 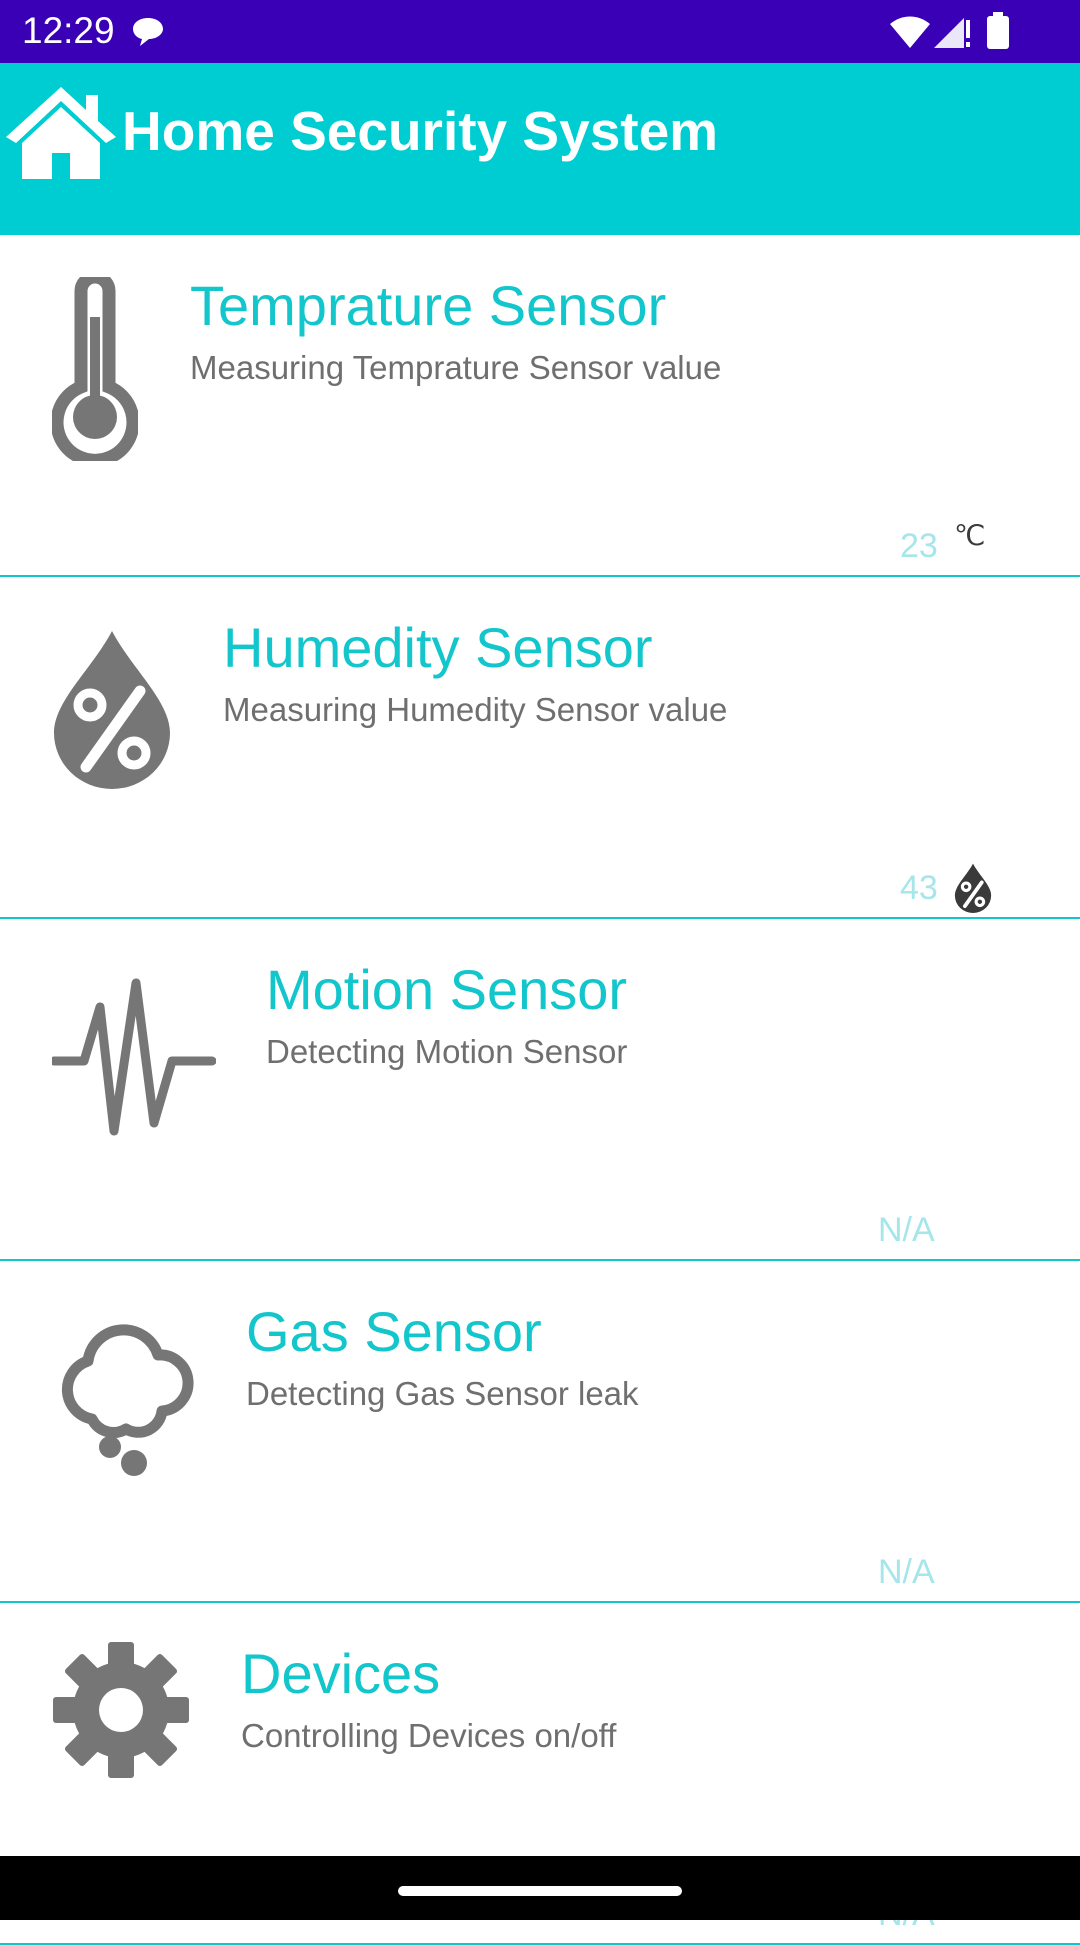 I want to click on cloud-icon, so click(x=124, y=1401).